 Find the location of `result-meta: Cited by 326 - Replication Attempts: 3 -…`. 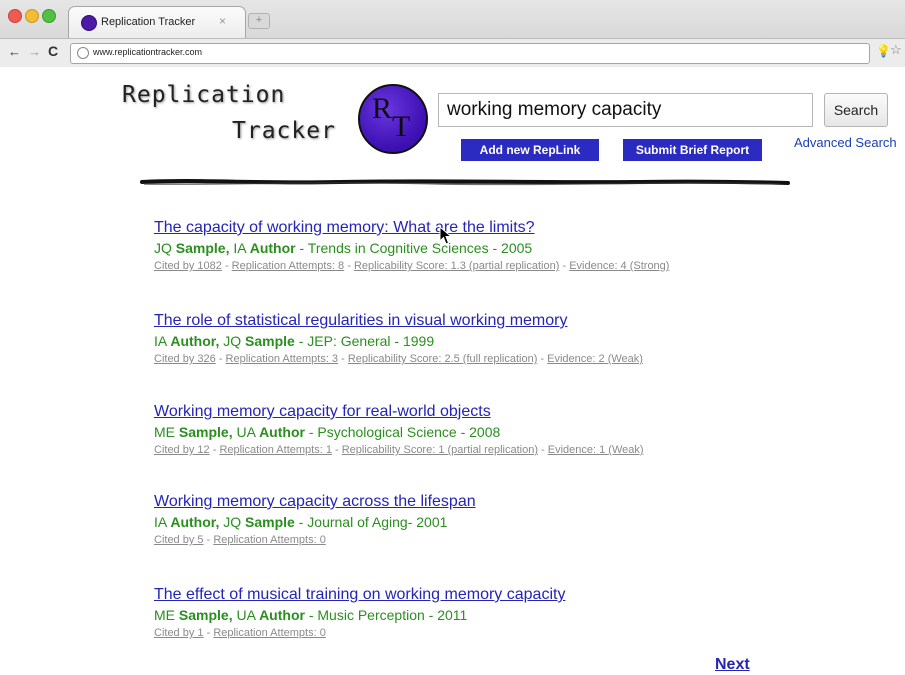

result-meta: Cited by 326 - Replication Attempts: 3 -… is located at coordinates (504, 359).